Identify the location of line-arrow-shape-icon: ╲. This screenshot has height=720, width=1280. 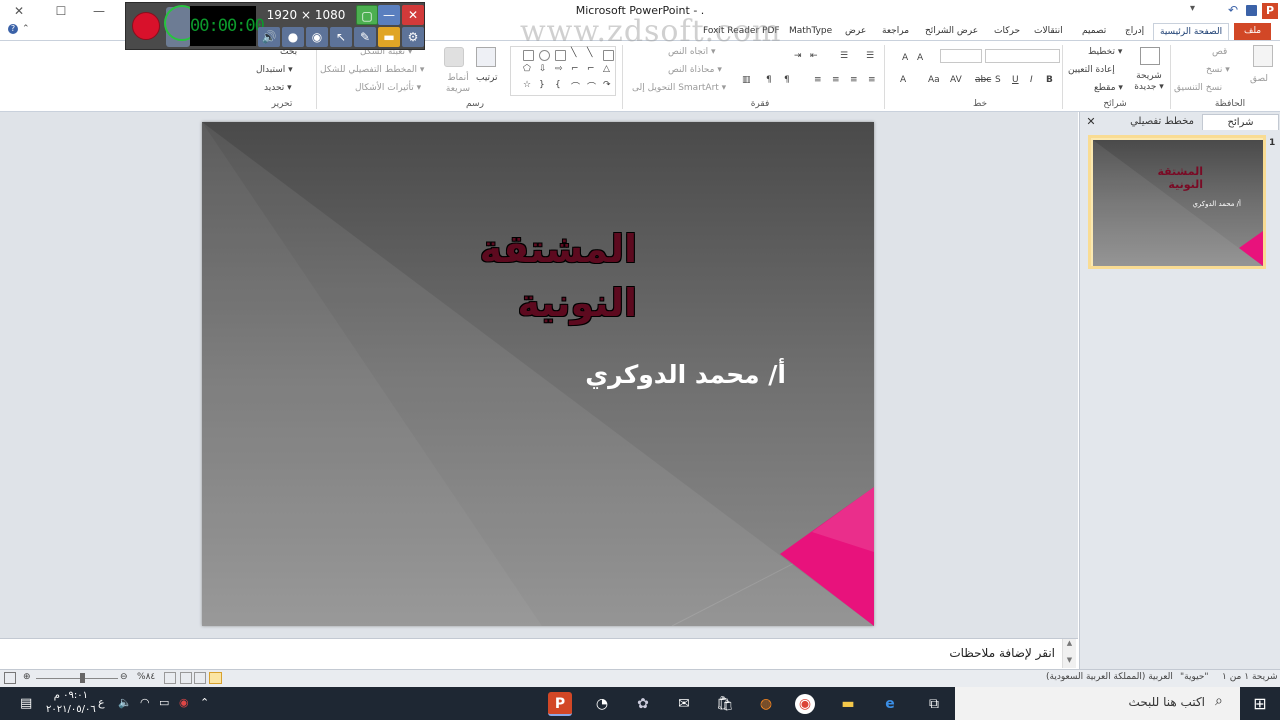
(589, 53).